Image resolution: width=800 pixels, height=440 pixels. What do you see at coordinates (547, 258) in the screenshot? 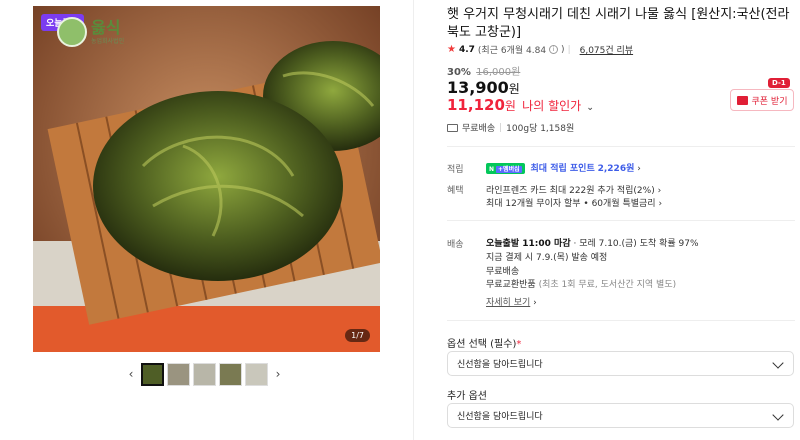
I see `delivery-pay-now: 지금 결제 시 7.9.(목) 발송 예정` at bounding box center [547, 258].